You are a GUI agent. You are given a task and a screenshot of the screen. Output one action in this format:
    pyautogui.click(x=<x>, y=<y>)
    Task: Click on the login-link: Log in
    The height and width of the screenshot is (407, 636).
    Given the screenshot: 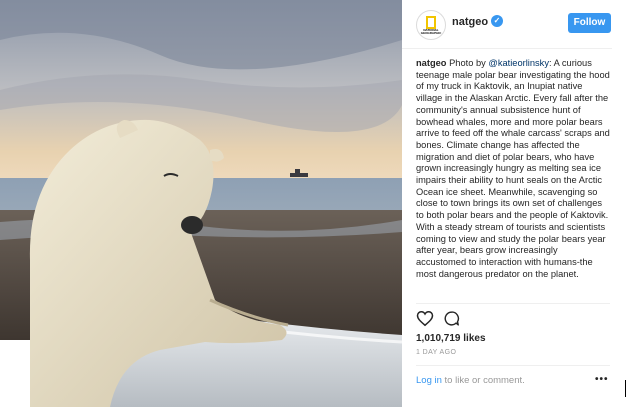 What is the action you would take?
    pyautogui.click(x=429, y=380)
    